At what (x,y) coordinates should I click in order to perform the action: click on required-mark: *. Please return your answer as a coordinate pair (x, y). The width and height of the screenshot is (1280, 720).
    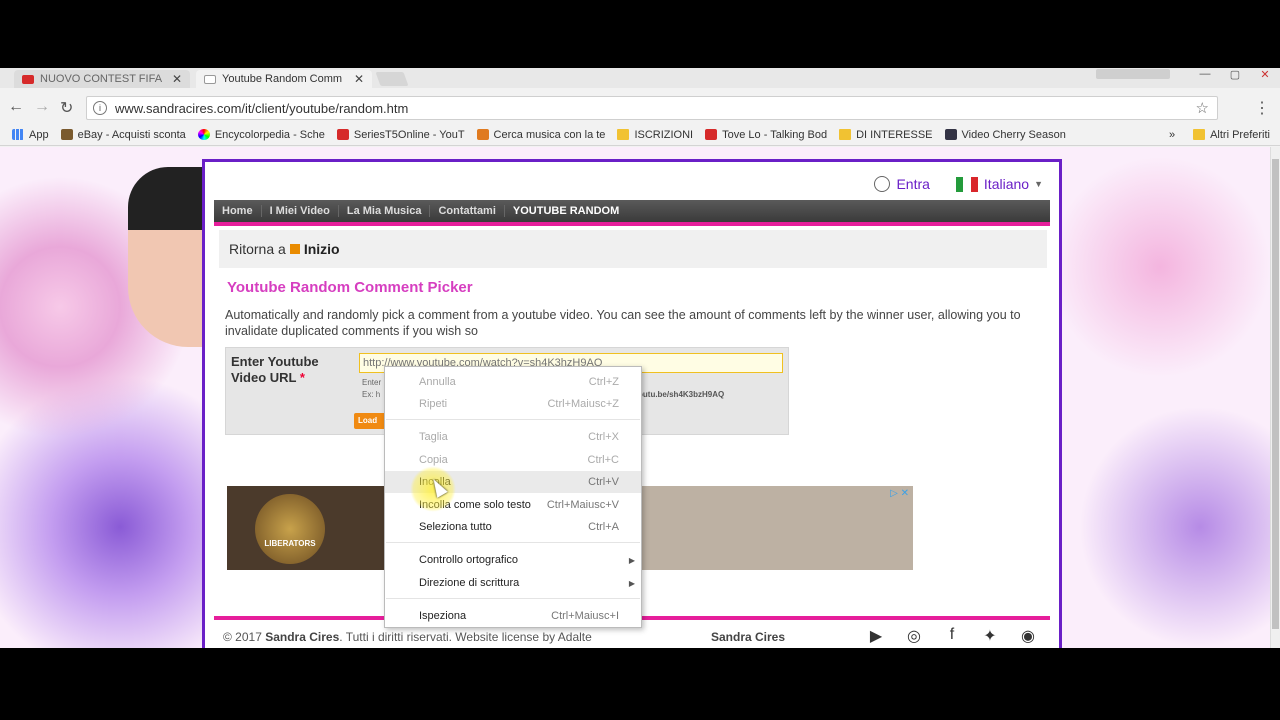
    Looking at the image, I should click on (302, 377).